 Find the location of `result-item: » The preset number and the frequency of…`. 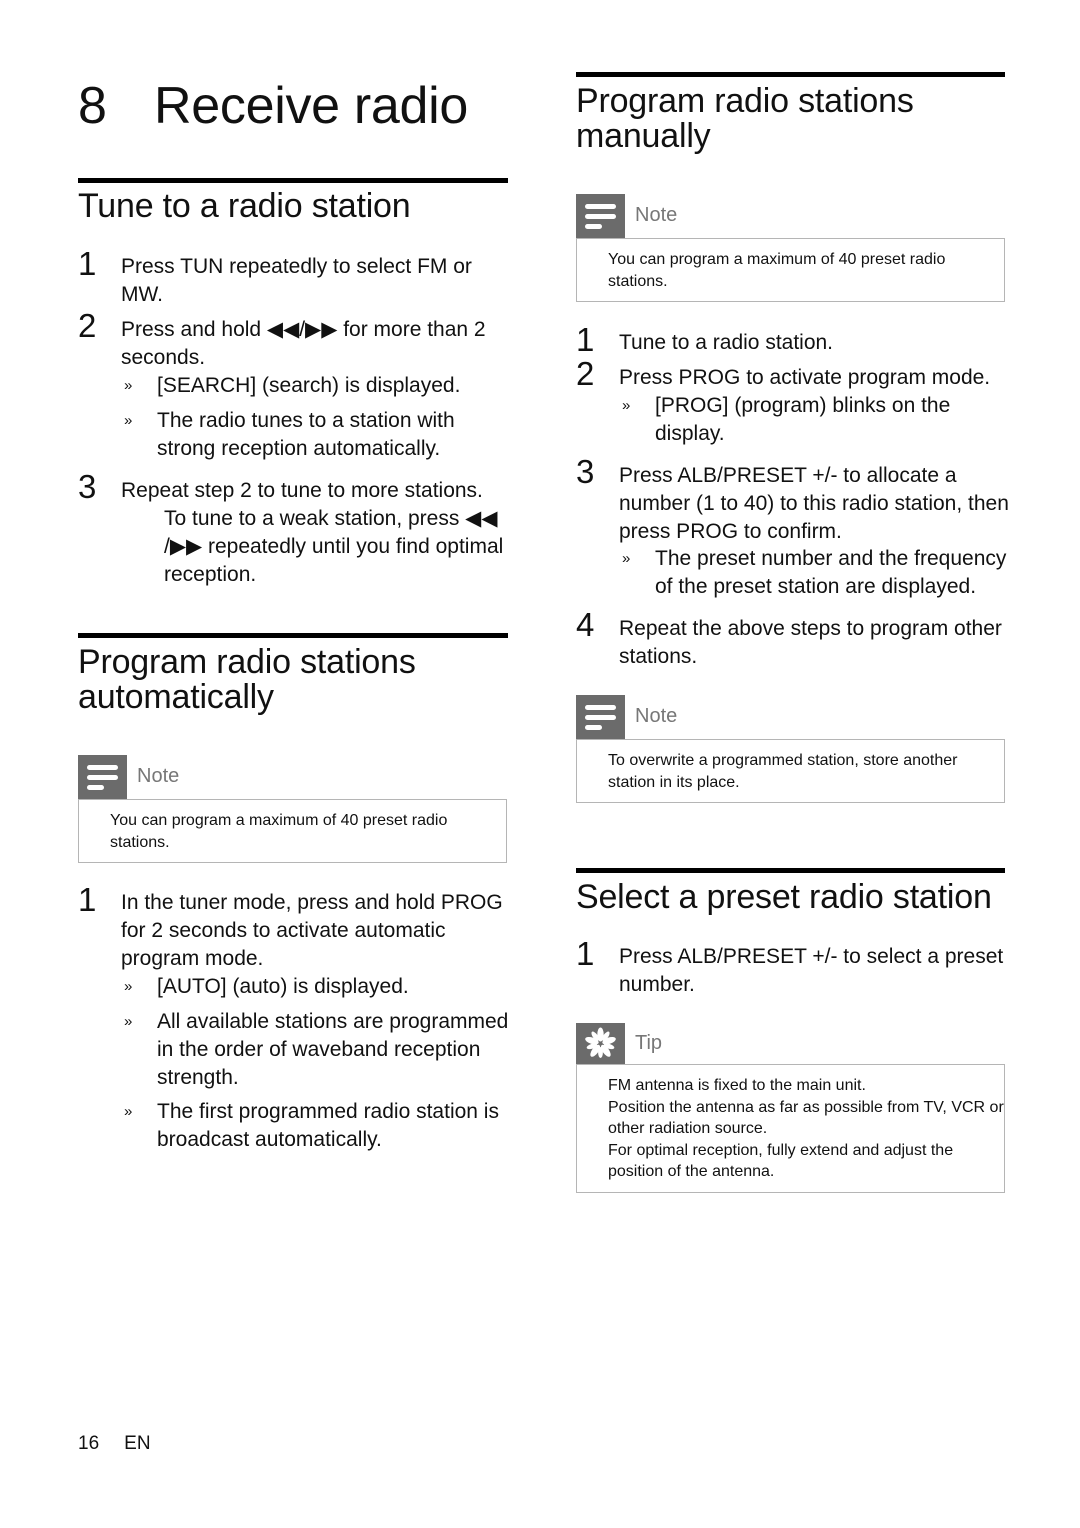

result-item: » The preset number and the frequency of… is located at coordinates (814, 573).